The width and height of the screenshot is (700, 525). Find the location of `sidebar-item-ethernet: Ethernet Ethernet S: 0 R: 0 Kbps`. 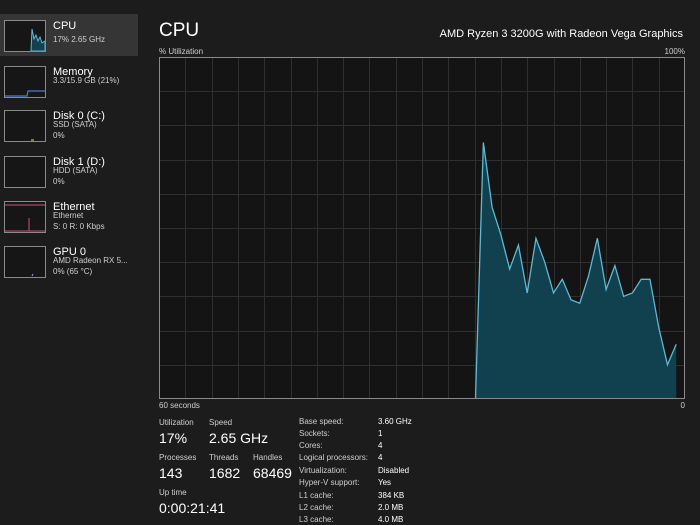

sidebar-item-ethernet: Ethernet Ethernet S: 0 R: 0 Kbps is located at coordinates (69, 216).